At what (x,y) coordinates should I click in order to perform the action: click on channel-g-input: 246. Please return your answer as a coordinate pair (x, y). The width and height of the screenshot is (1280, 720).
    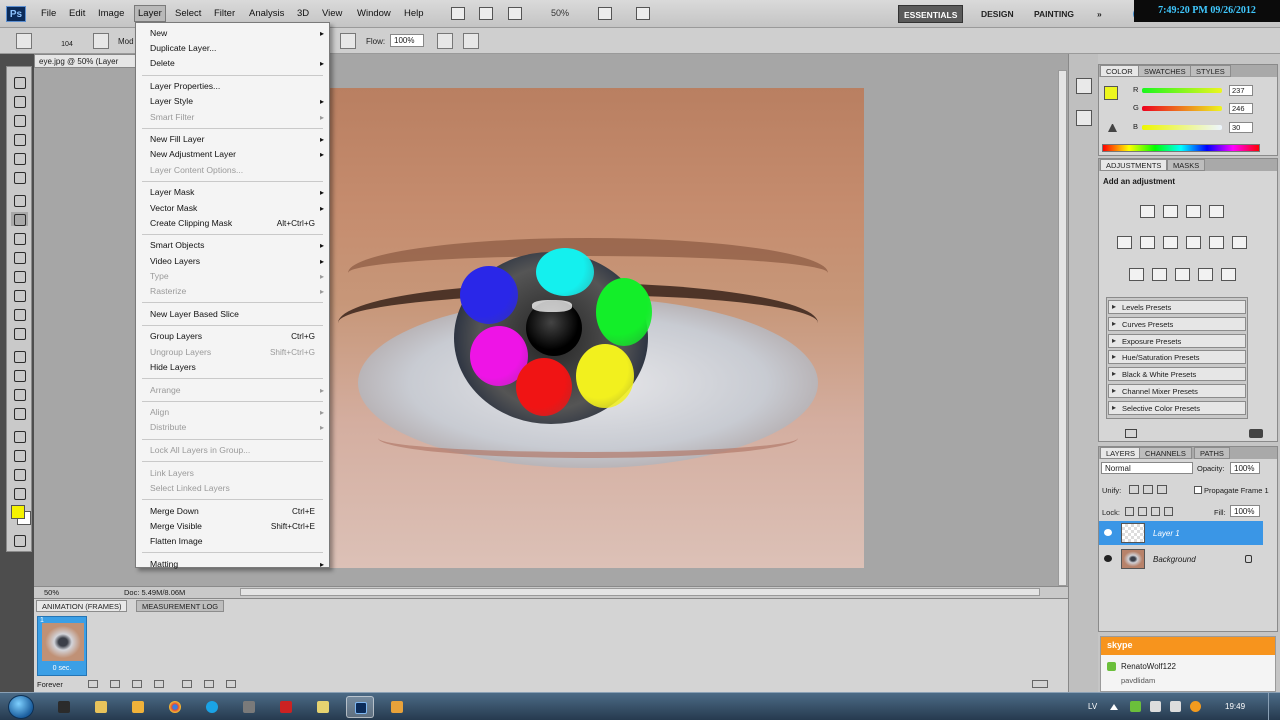
    Looking at the image, I should click on (1241, 108).